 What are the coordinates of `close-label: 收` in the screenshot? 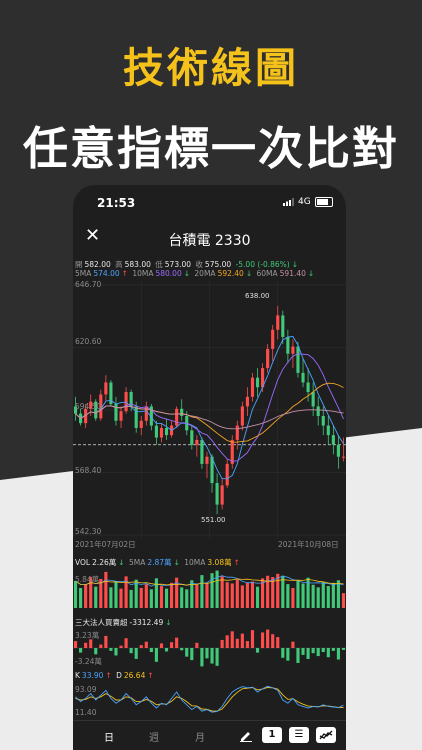 It's located at (199, 264).